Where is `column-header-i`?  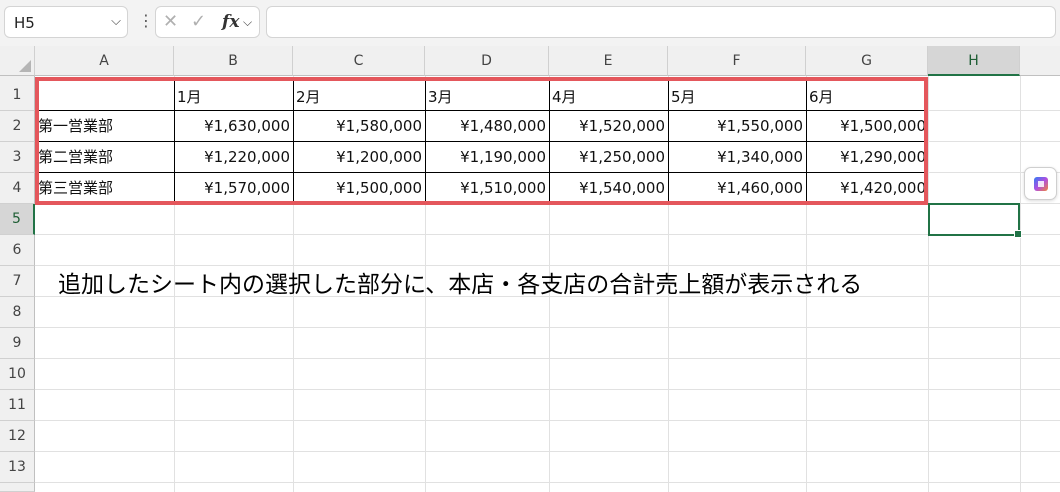 column-header-i is located at coordinates (1040, 61).